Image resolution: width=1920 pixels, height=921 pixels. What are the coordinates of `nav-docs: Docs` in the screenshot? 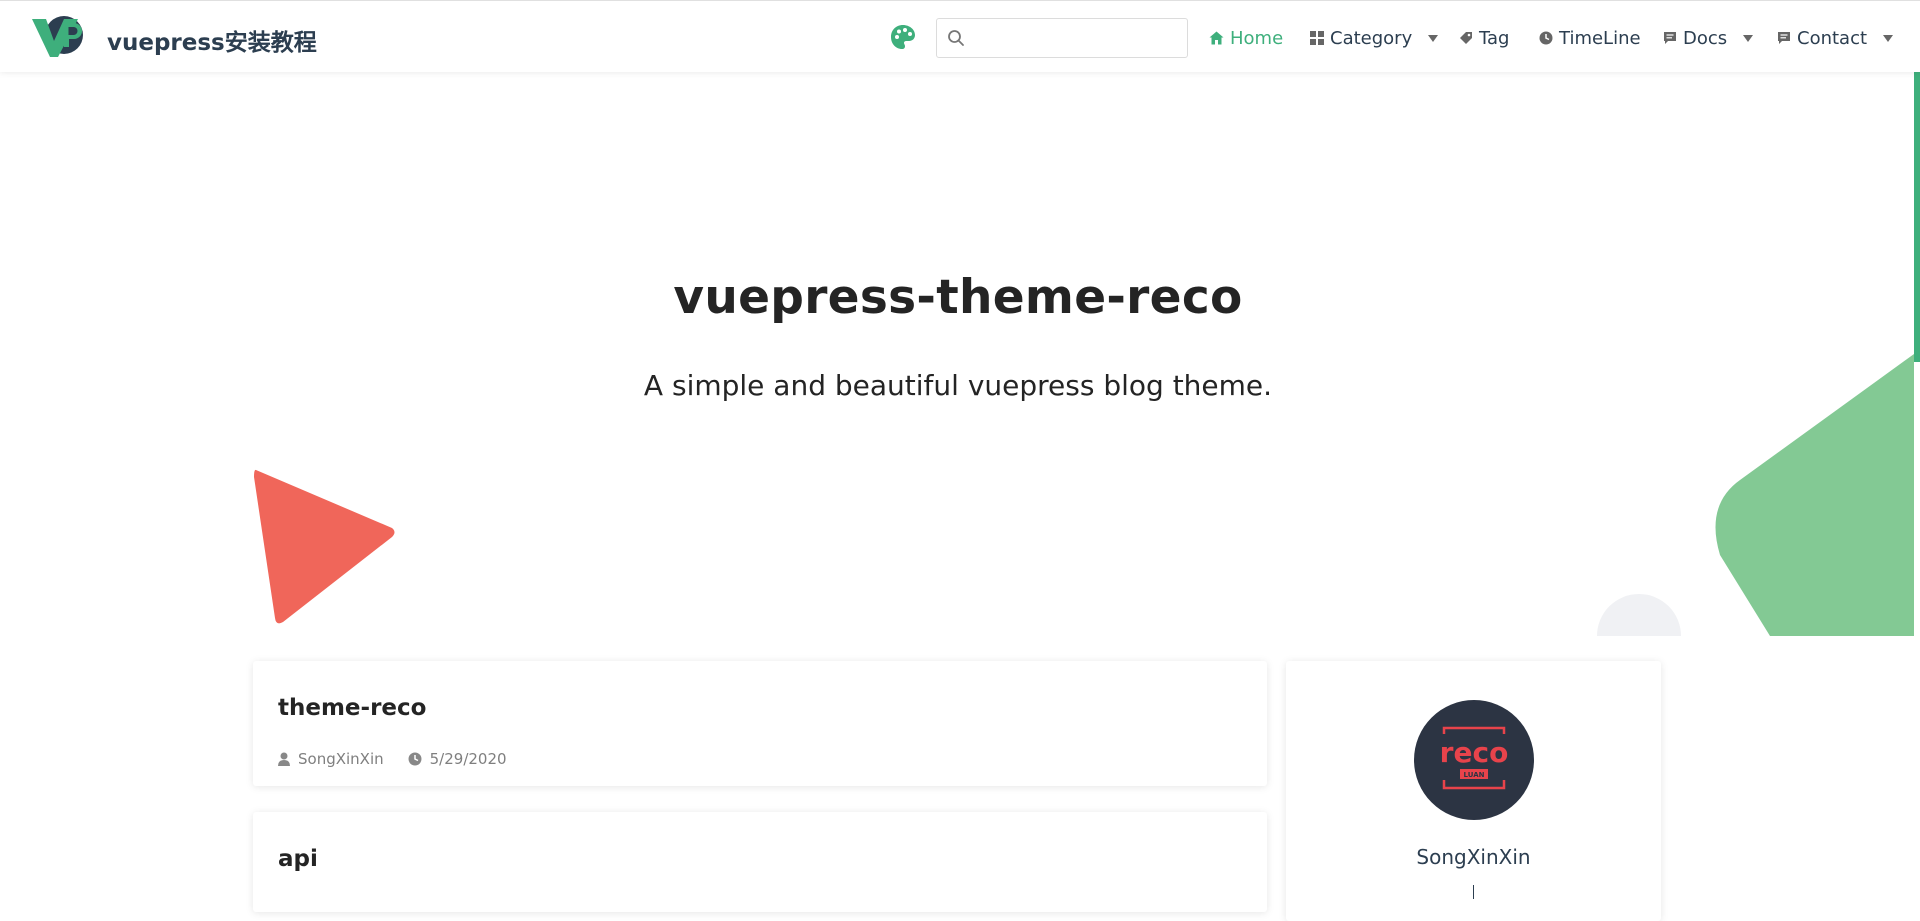 It's located at (1708, 38).